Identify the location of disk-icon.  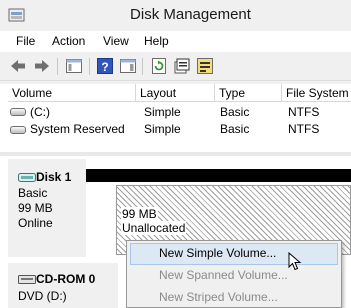
(27, 177).